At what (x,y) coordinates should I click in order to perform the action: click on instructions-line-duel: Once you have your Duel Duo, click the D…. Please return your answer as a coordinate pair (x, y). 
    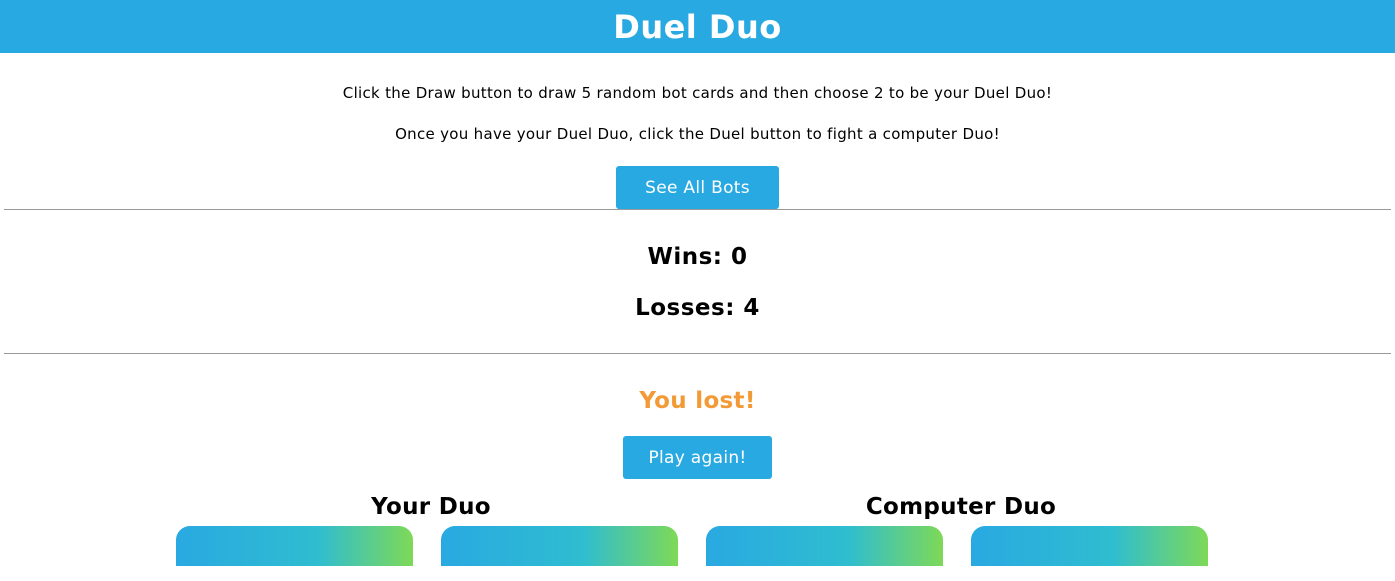
    Looking at the image, I should click on (697, 134).